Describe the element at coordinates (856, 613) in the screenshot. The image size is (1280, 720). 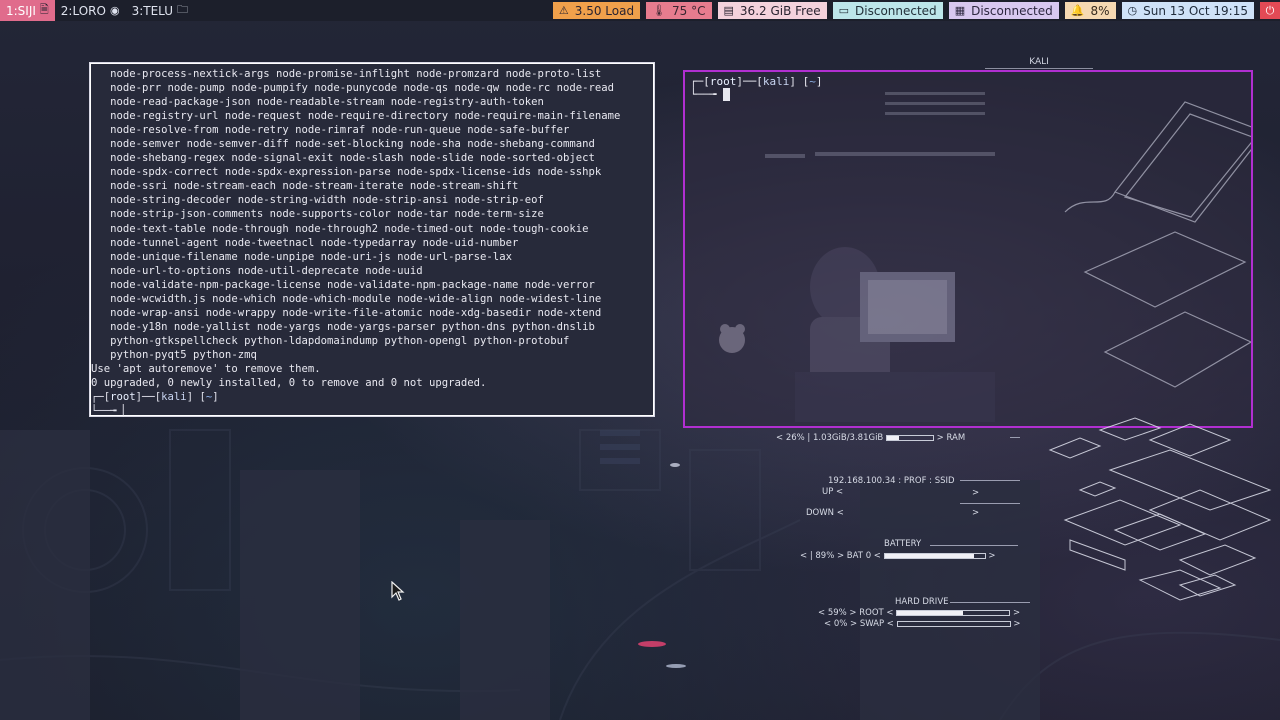
I see `root-usage-text: < 59% > ROOT <` at that location.